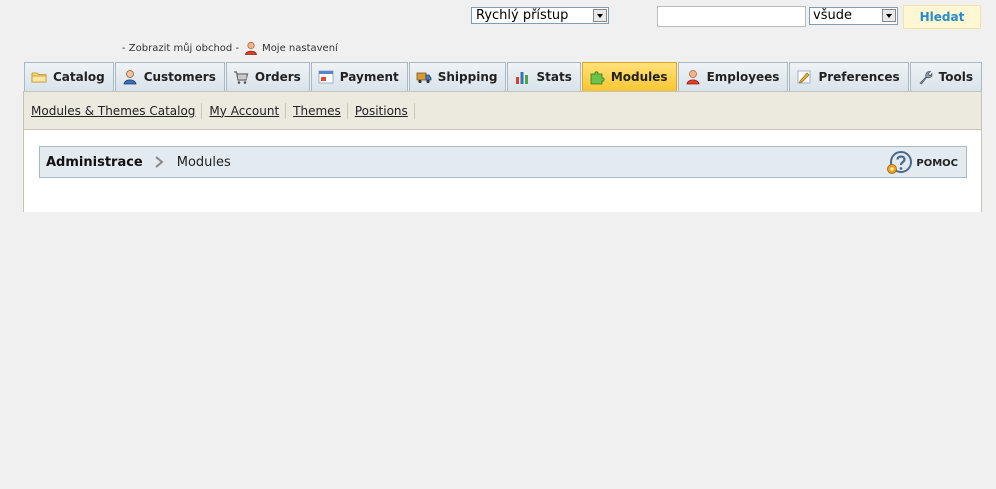 The width and height of the screenshot is (996, 489). I want to click on chevron-right-icon, so click(159, 162).